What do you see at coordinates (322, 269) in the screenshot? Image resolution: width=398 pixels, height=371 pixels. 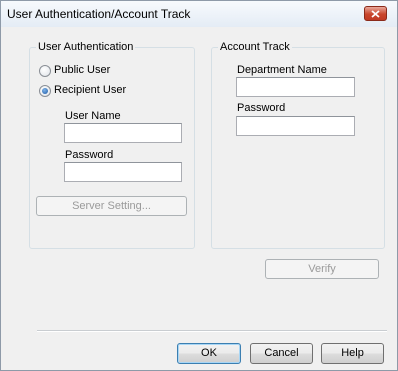 I see `verify-button: Verify` at bounding box center [322, 269].